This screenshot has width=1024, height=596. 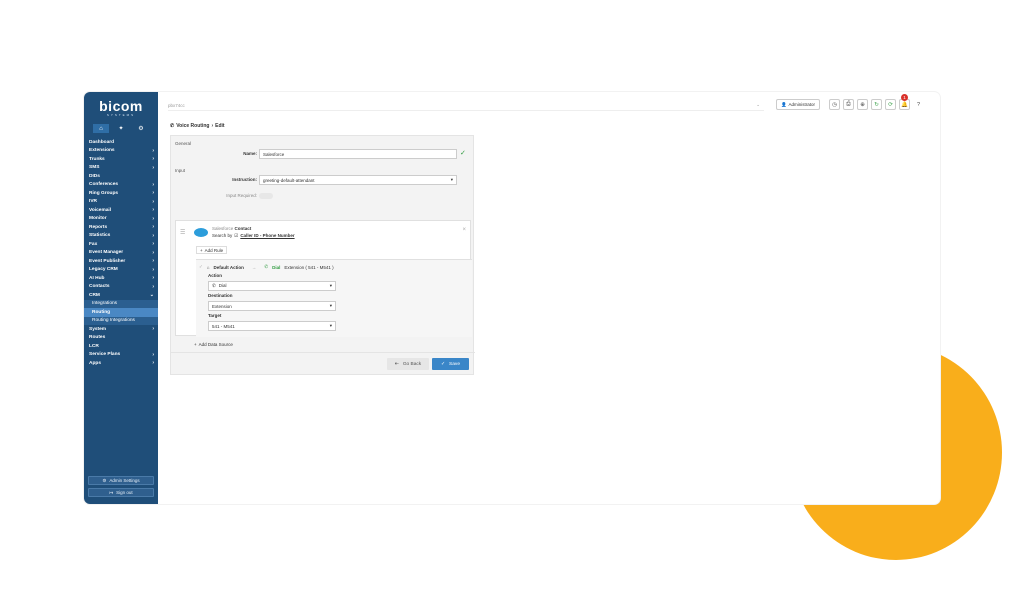 I want to click on sidebar-item-event-publisher: Event Publisher ›, so click(x=121, y=261).